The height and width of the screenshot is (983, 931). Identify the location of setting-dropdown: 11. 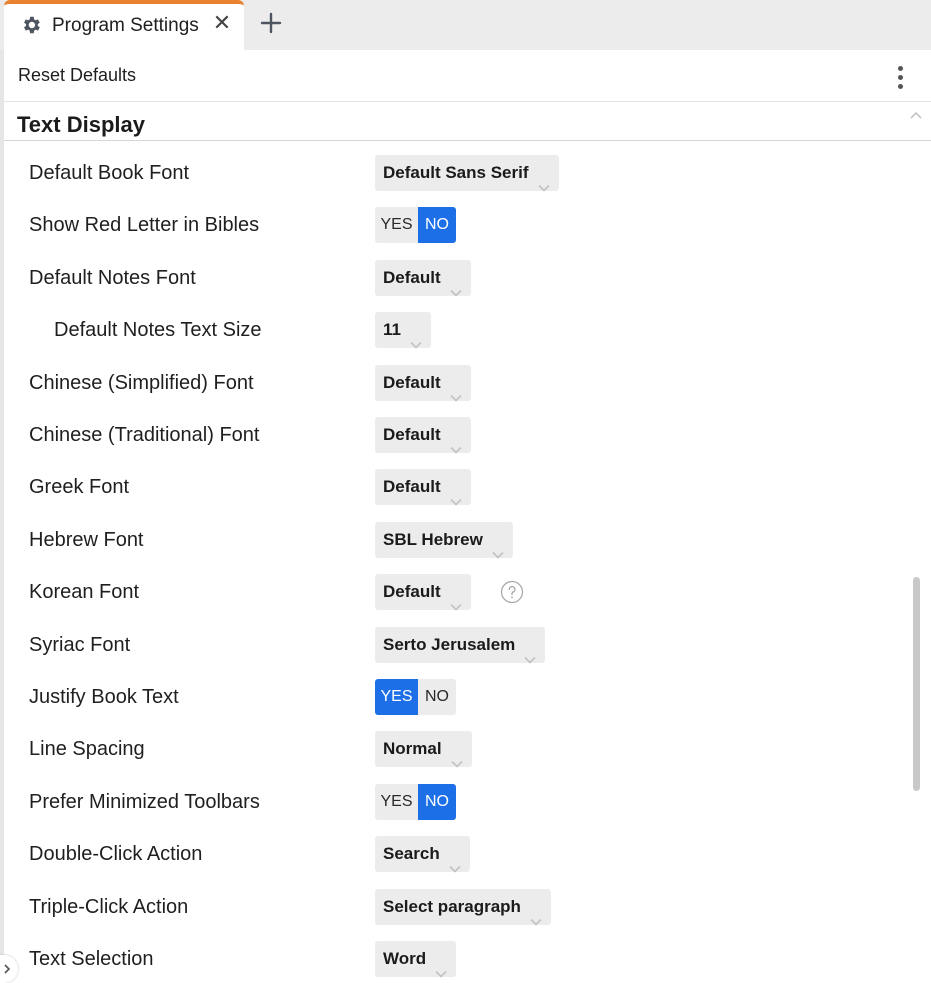
(403, 330).